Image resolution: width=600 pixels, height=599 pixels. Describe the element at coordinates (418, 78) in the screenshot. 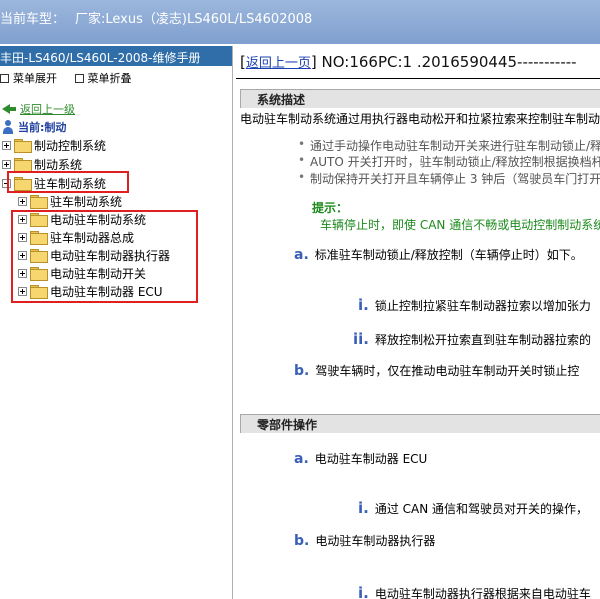

I see `divider` at that location.